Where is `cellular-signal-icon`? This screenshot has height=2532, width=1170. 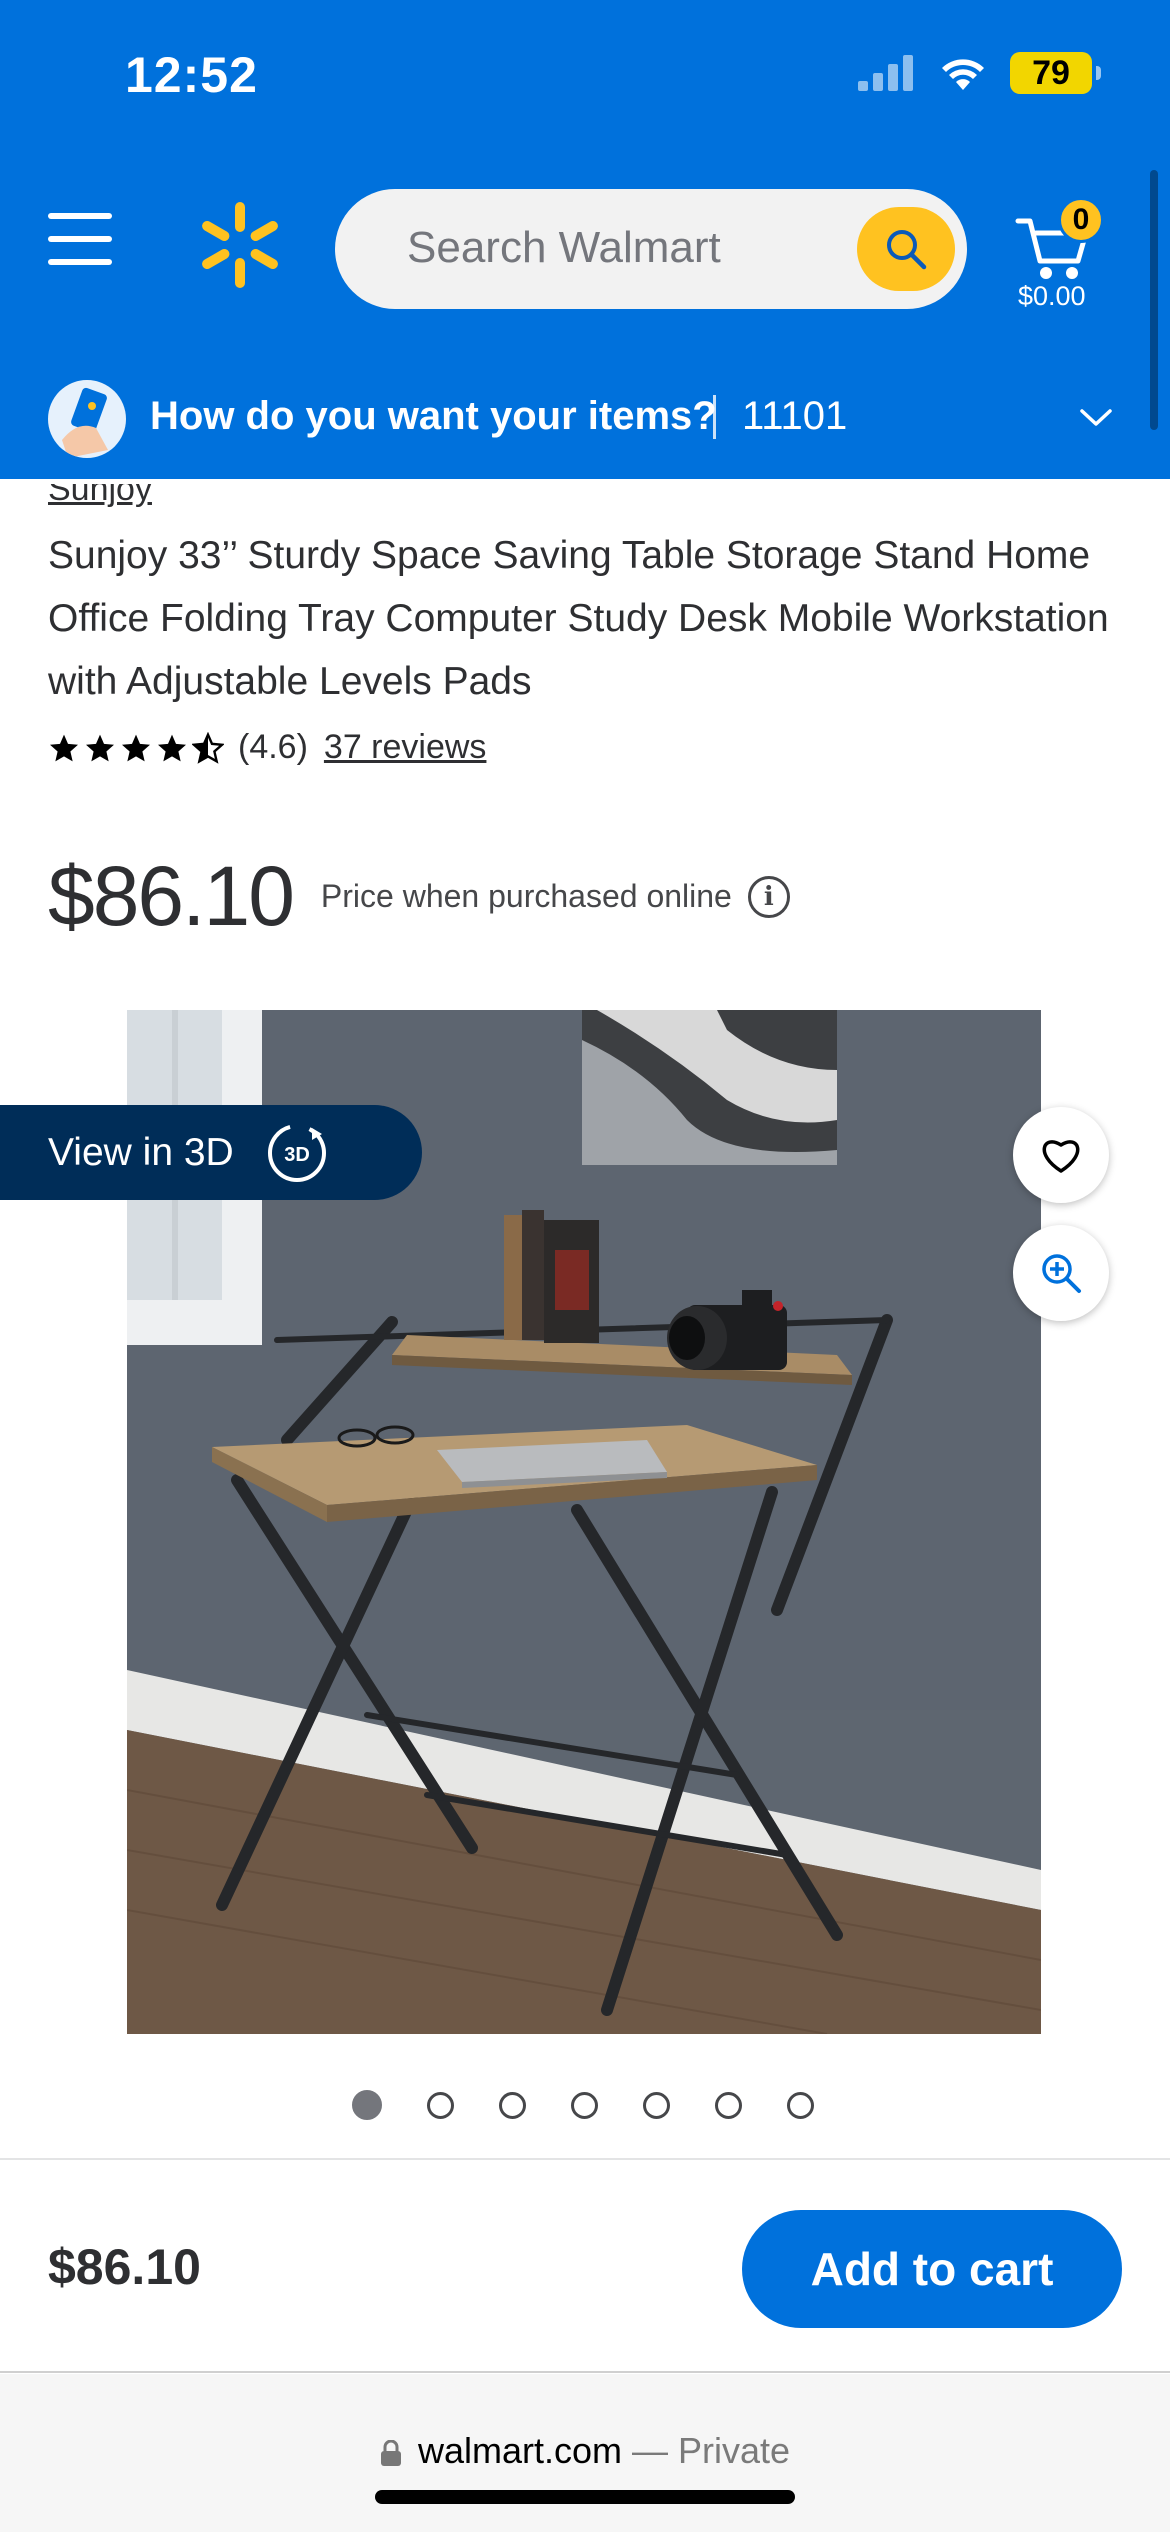 cellular-signal-icon is located at coordinates (885, 73).